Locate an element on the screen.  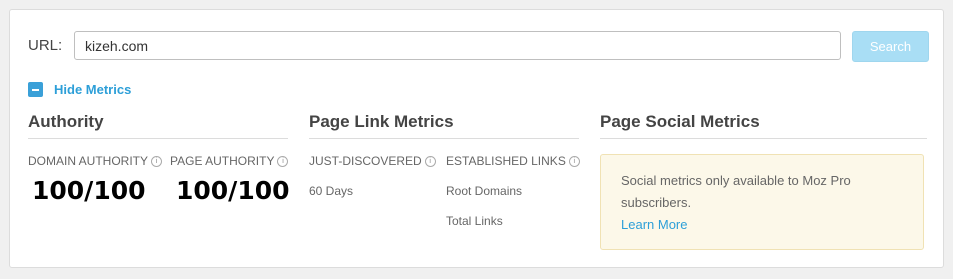
domain-authority-value: 100/100 is located at coordinates (89, 190).